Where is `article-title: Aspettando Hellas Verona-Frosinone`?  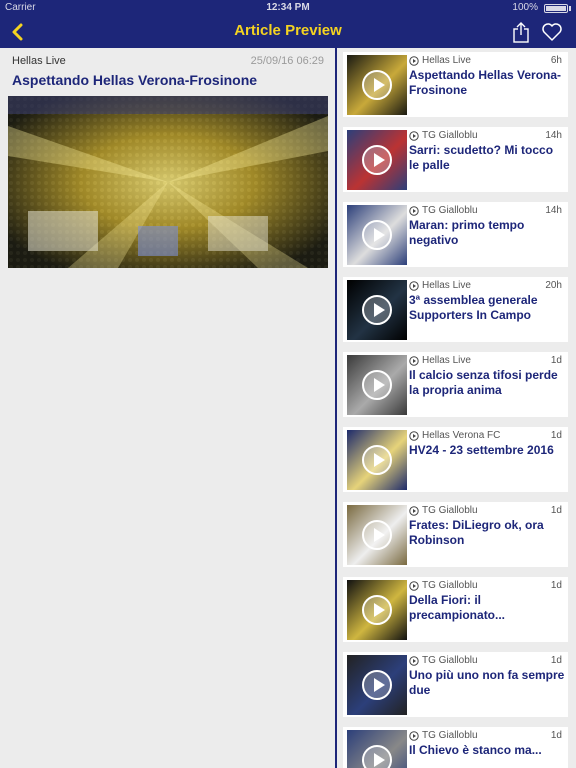
article-title: Aspettando Hellas Verona-Frosinone is located at coordinates (135, 80).